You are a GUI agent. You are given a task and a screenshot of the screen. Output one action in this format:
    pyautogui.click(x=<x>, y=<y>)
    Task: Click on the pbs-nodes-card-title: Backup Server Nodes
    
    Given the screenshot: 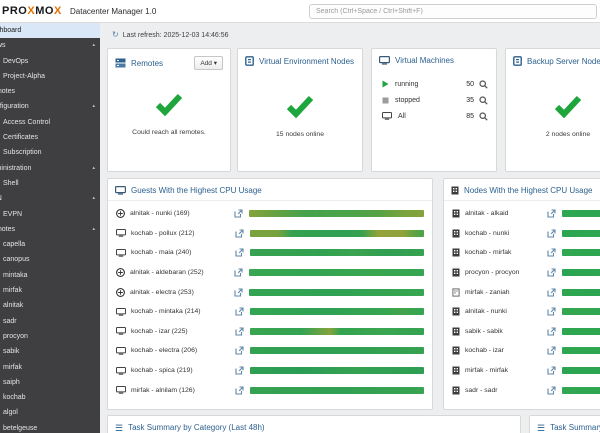 What is the action you would take?
    pyautogui.click(x=563, y=61)
    